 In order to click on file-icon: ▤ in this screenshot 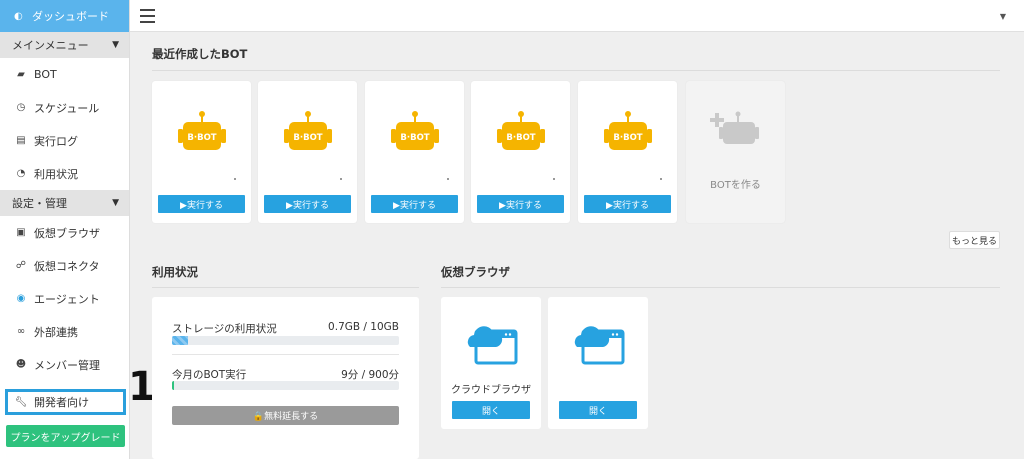, I will do `click(21, 140)`.